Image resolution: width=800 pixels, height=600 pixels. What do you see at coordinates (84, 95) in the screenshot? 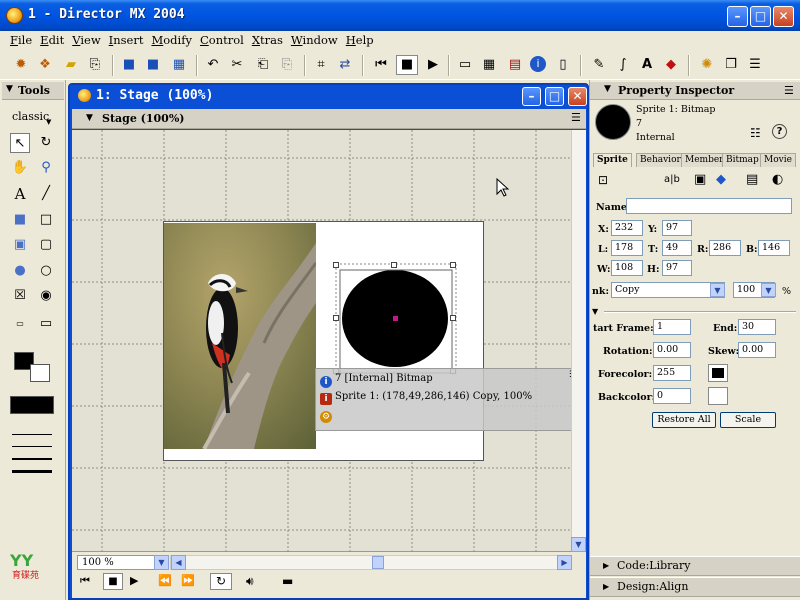
I see `stage-app-icon` at bounding box center [84, 95].